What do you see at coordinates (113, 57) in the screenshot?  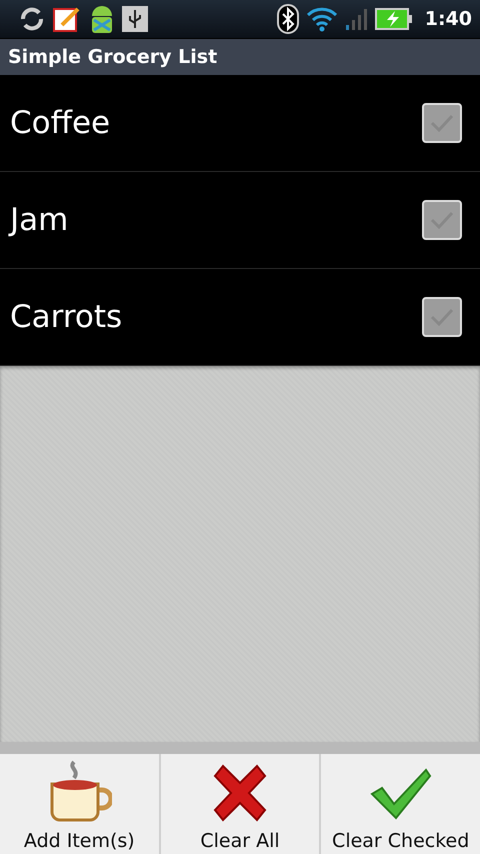 I see `app-title: Simple Grocery List` at bounding box center [113, 57].